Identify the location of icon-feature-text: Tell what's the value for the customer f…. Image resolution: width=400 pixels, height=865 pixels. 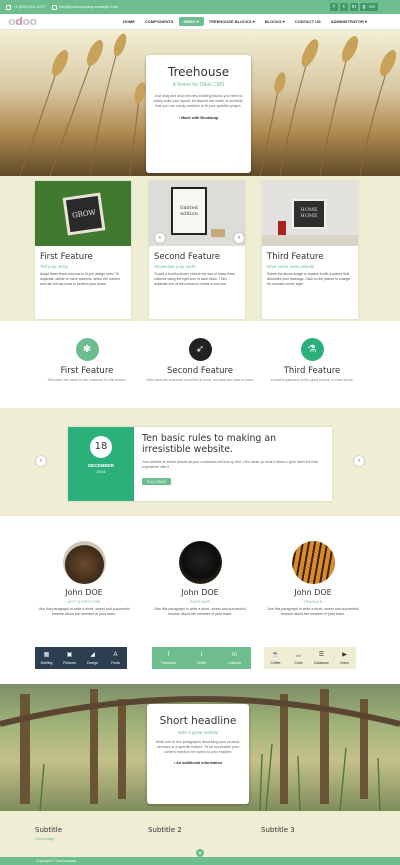
(87, 380).